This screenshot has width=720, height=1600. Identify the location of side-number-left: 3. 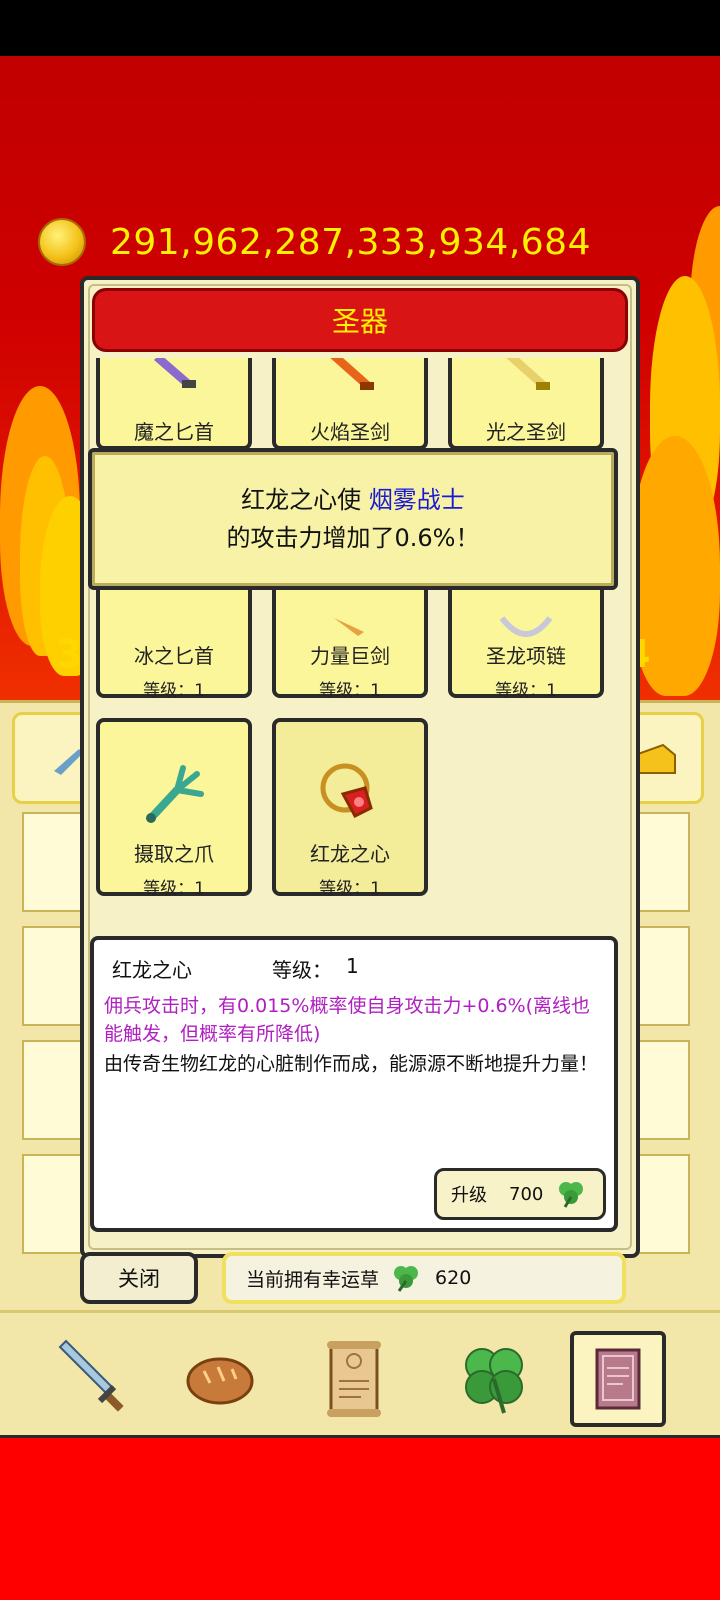
(69, 654).